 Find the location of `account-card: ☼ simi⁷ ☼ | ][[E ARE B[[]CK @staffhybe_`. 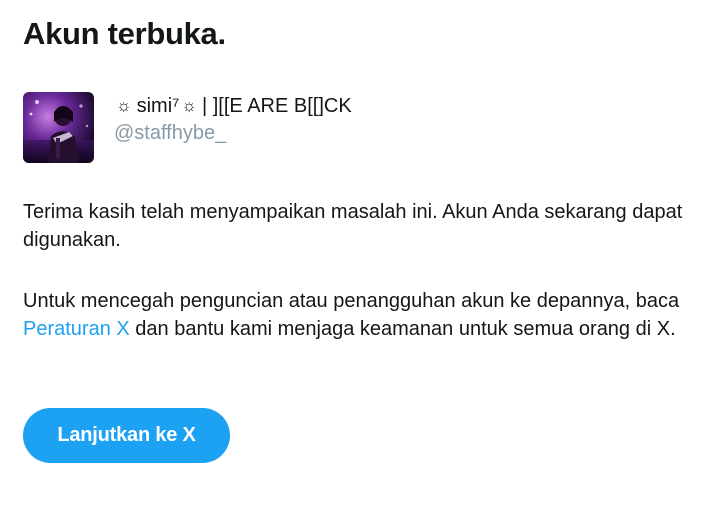

account-card: ☼ simi⁷ ☼ | ][[E ARE B[[]CK @staffhybe_ is located at coordinates (187, 127).